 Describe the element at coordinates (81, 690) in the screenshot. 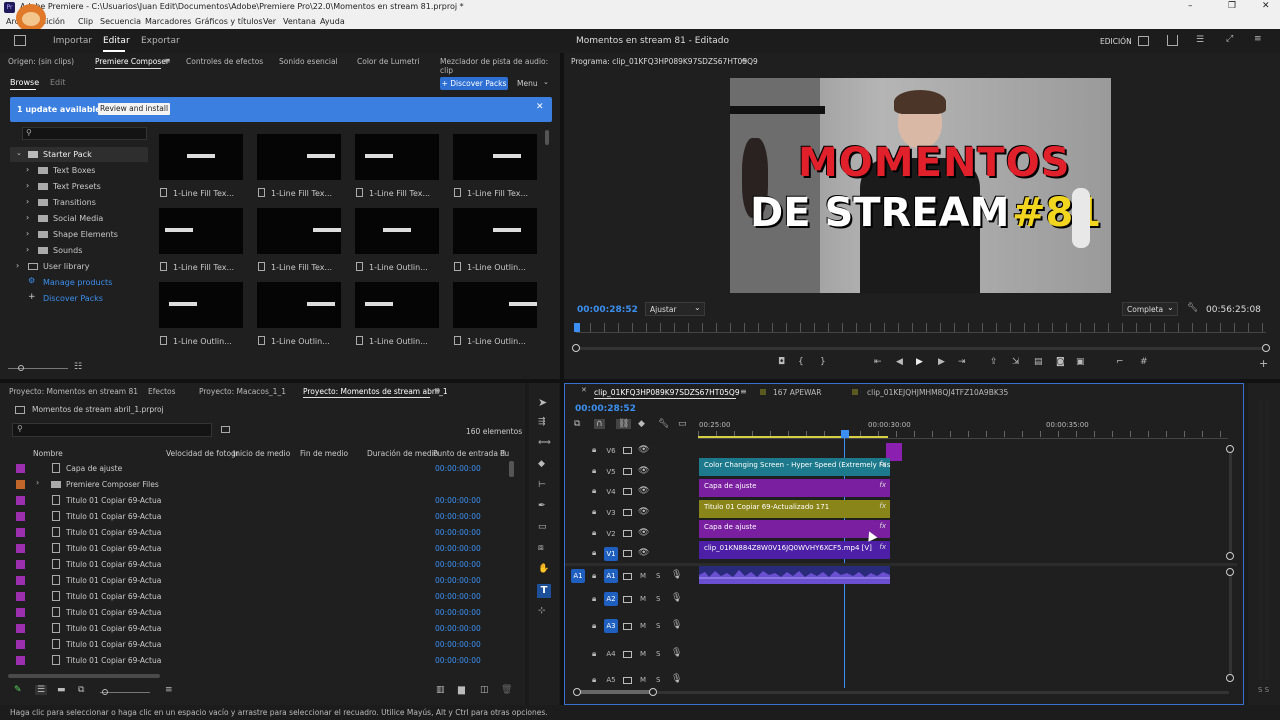

I see `freeform-view-icon: ⧉` at that location.